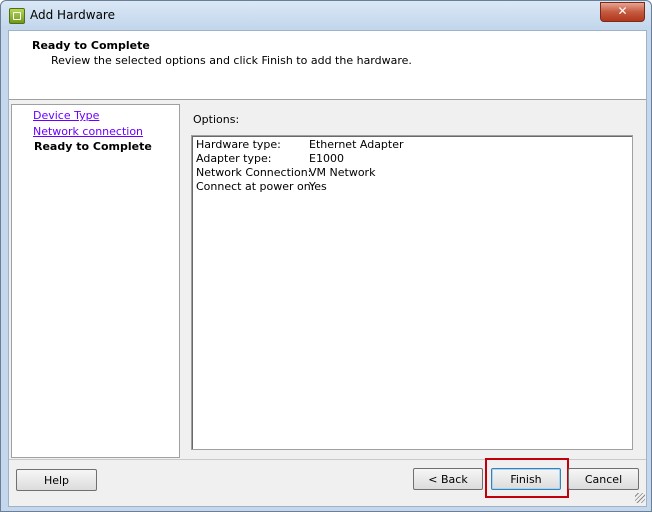 This screenshot has width=652, height=512. Describe the element at coordinates (526, 479) in the screenshot. I see `finish-button: Finish` at that location.